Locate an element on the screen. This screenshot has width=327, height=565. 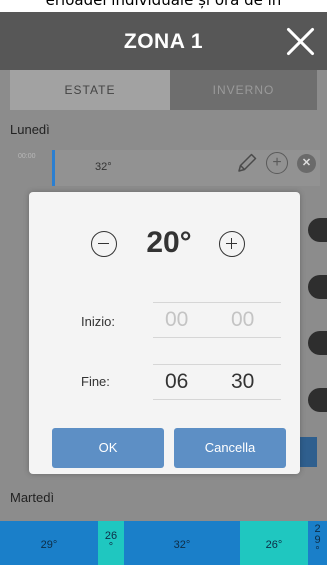
add-icon: + is located at coordinates (277, 163).